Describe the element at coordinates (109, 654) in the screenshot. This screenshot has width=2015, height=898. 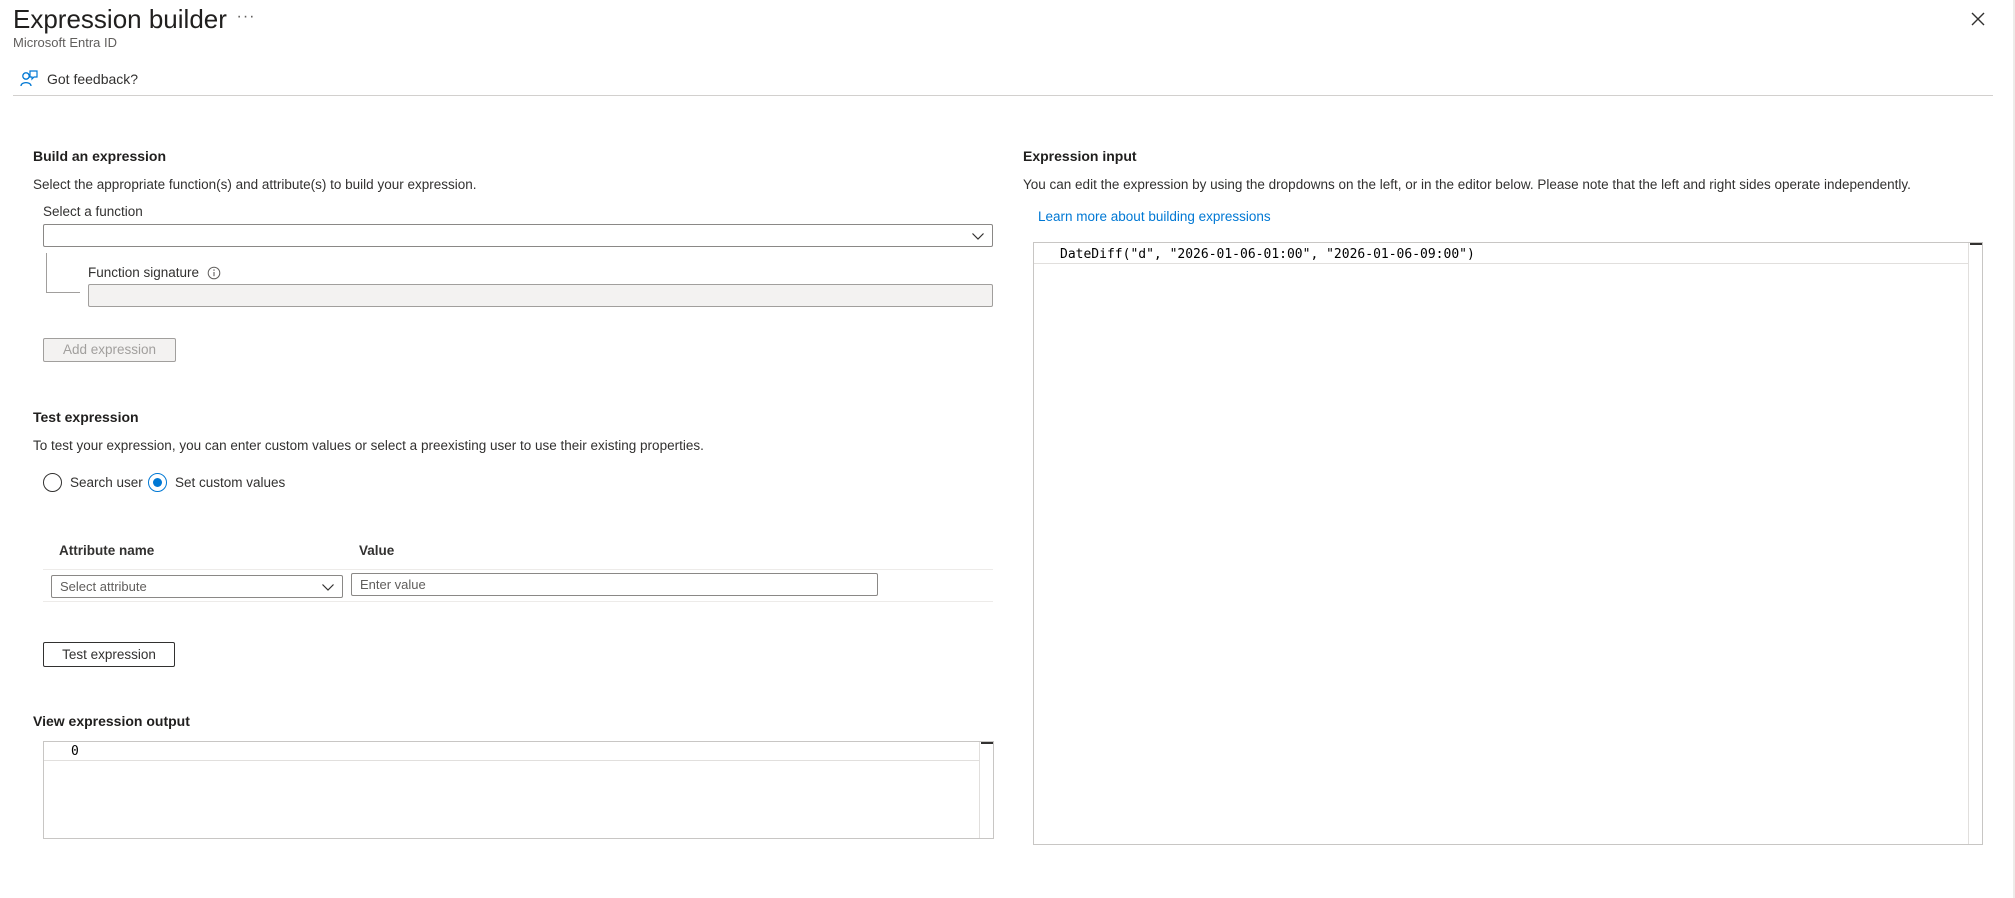
I see `test-expression-button: Test expression` at that location.